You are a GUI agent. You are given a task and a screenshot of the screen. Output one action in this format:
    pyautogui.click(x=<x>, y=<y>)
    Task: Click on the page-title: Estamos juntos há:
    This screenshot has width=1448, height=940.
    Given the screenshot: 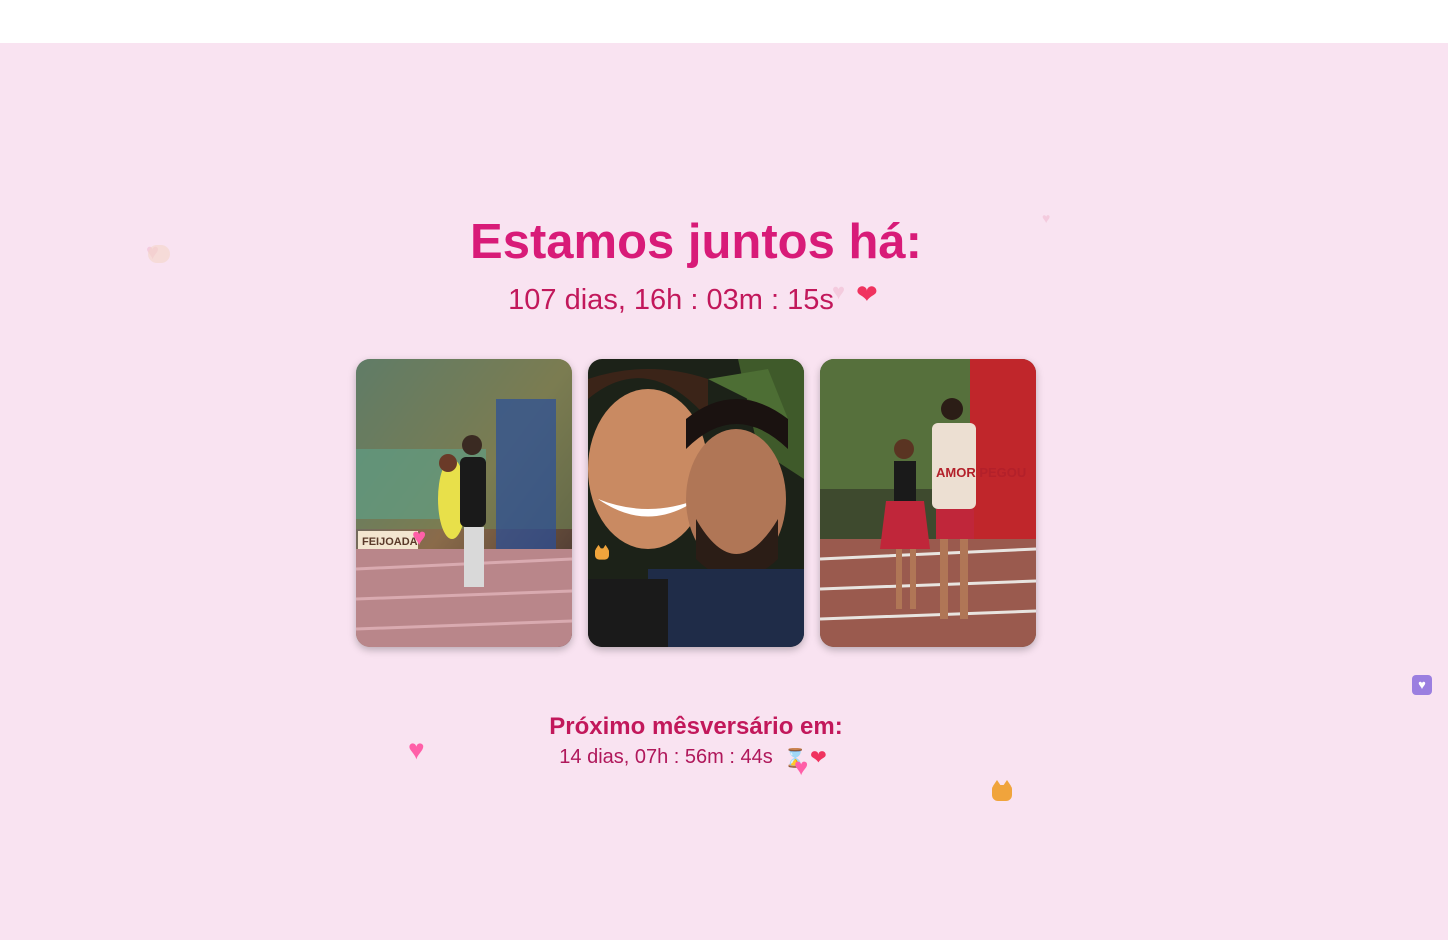 What is the action you would take?
    pyautogui.click(x=696, y=242)
    